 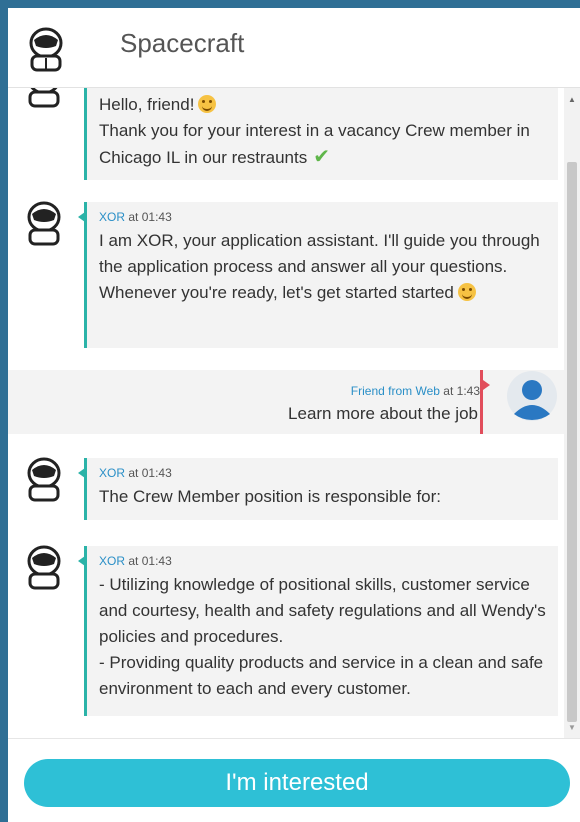 What do you see at coordinates (572, 442) in the screenshot?
I see `scrollbar-thumb` at bounding box center [572, 442].